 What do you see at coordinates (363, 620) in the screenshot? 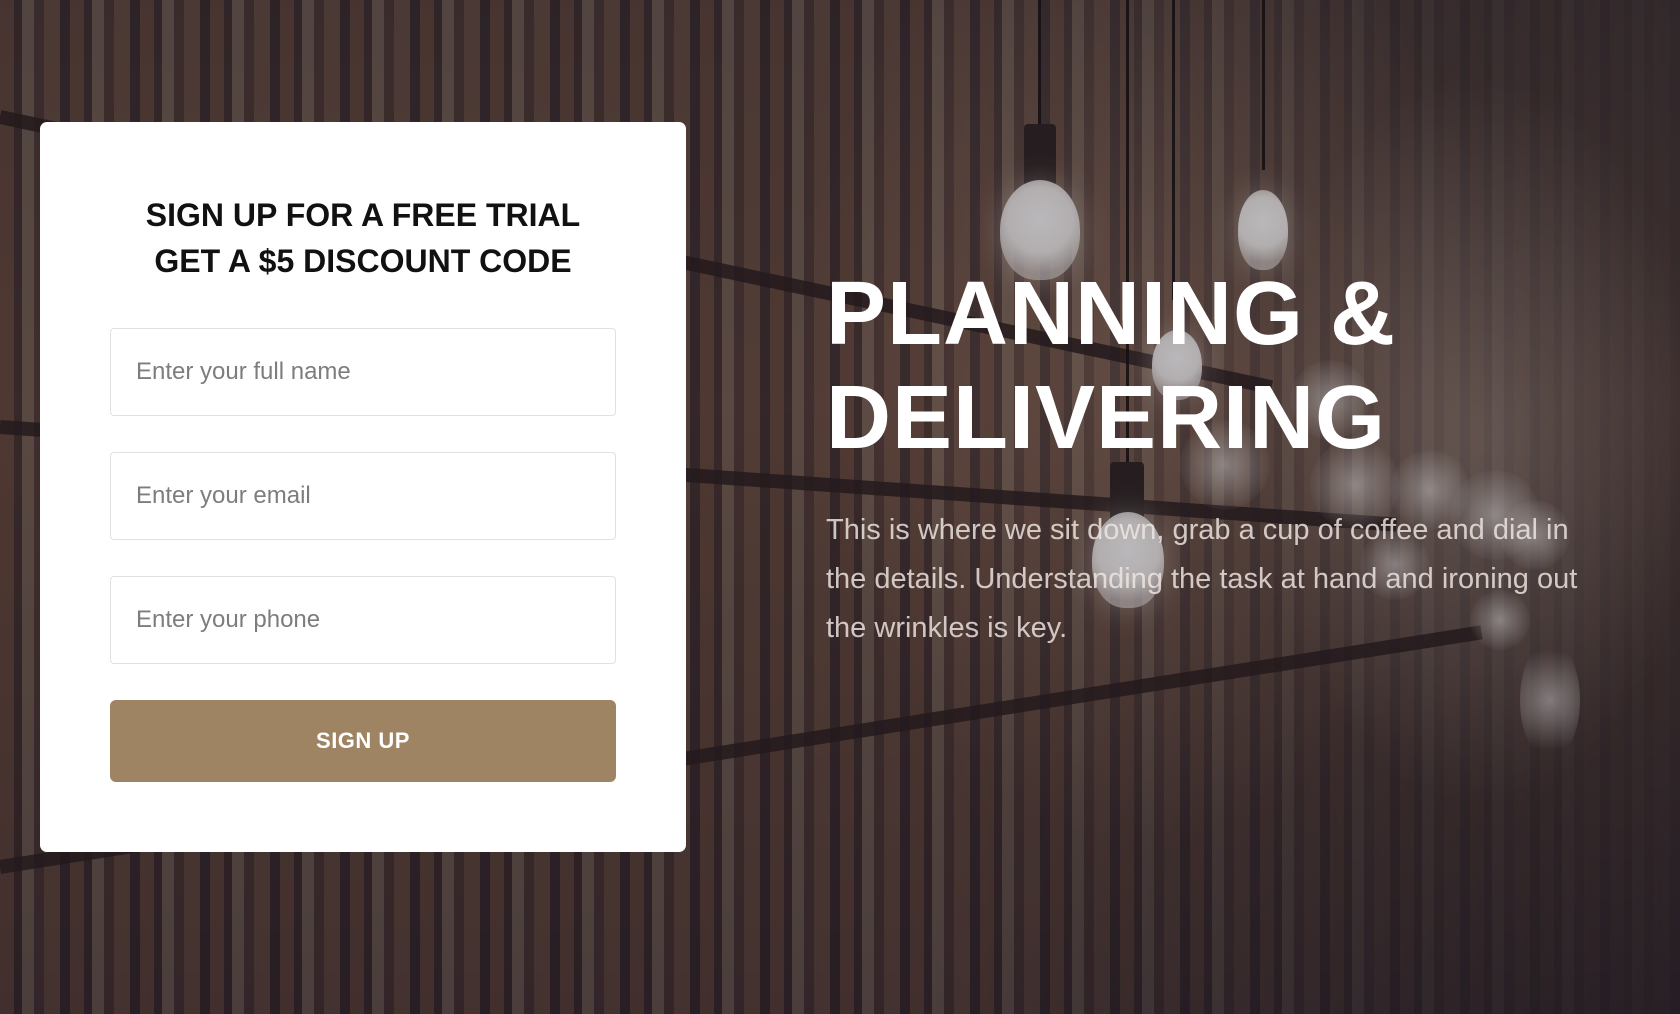
I see `phone-input` at bounding box center [363, 620].